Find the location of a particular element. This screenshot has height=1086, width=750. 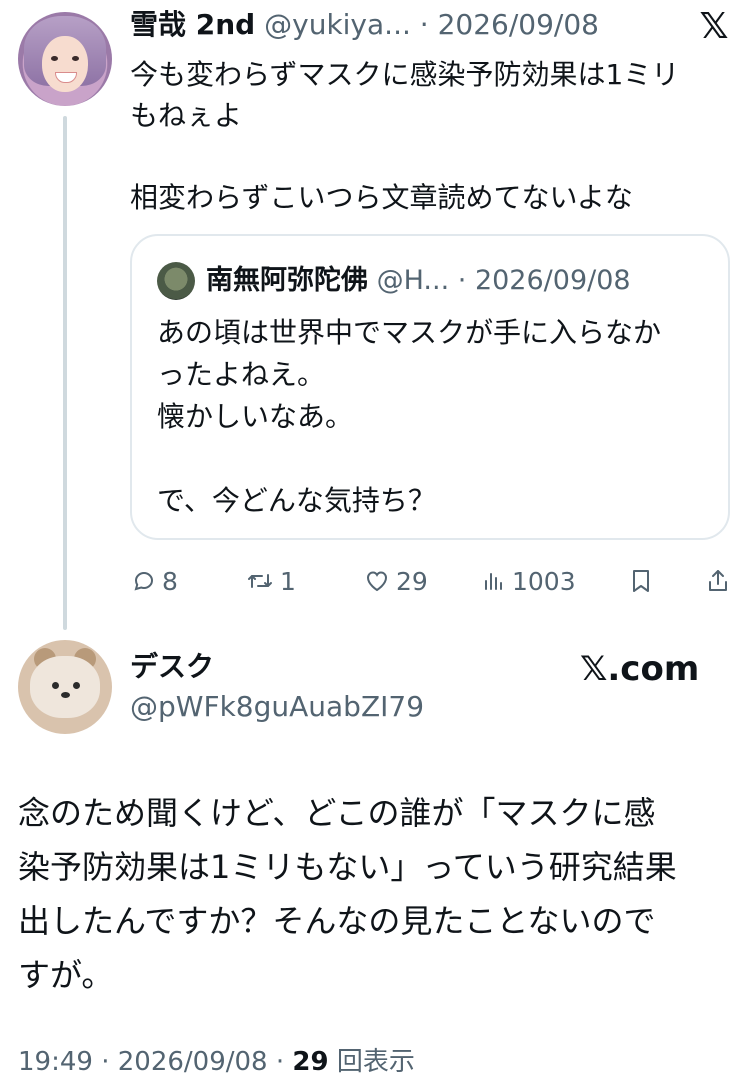

quoted-tweet-header: 南無阿弥陀佛 @H... · 2026/09/08 is located at coordinates (418, 281).